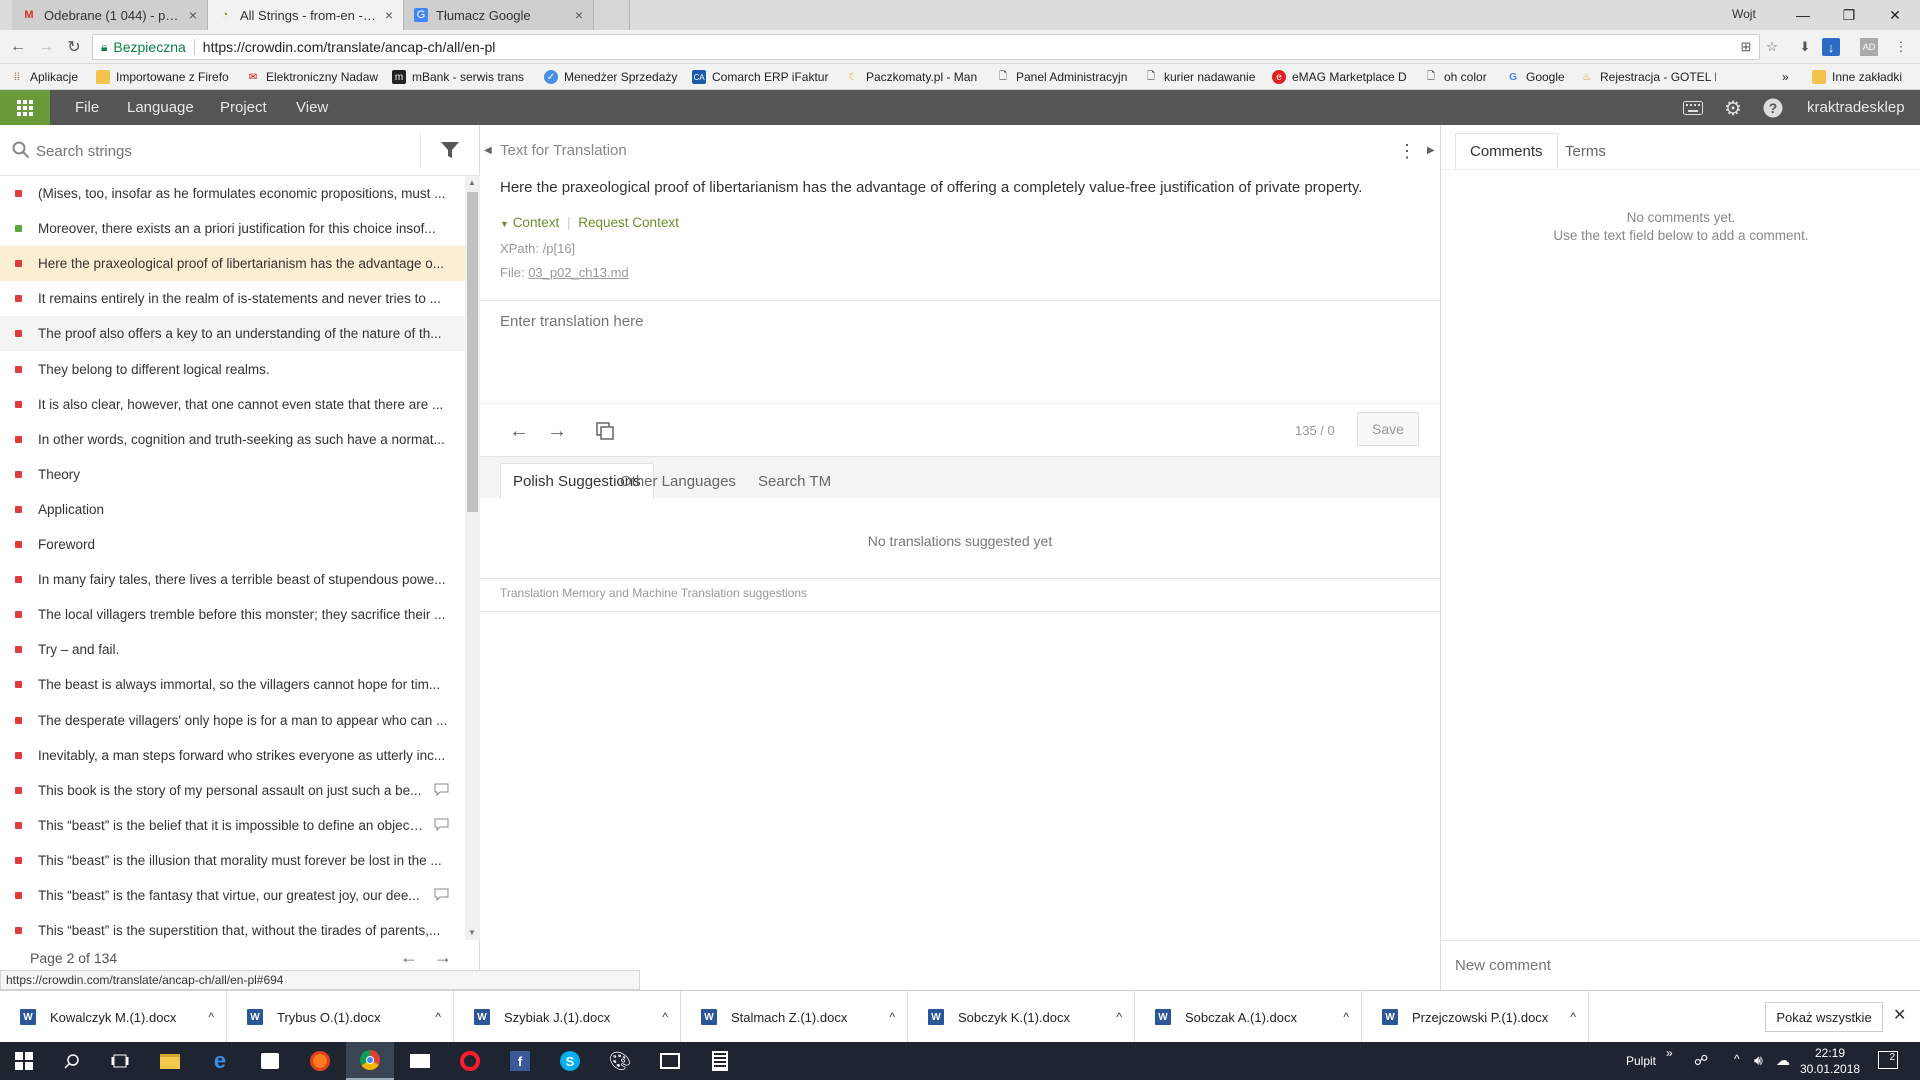 The height and width of the screenshot is (1080, 1920). I want to click on browser-tab-crowdin: ◔ All Strings - from-en - Cr ×, so click(306, 15).